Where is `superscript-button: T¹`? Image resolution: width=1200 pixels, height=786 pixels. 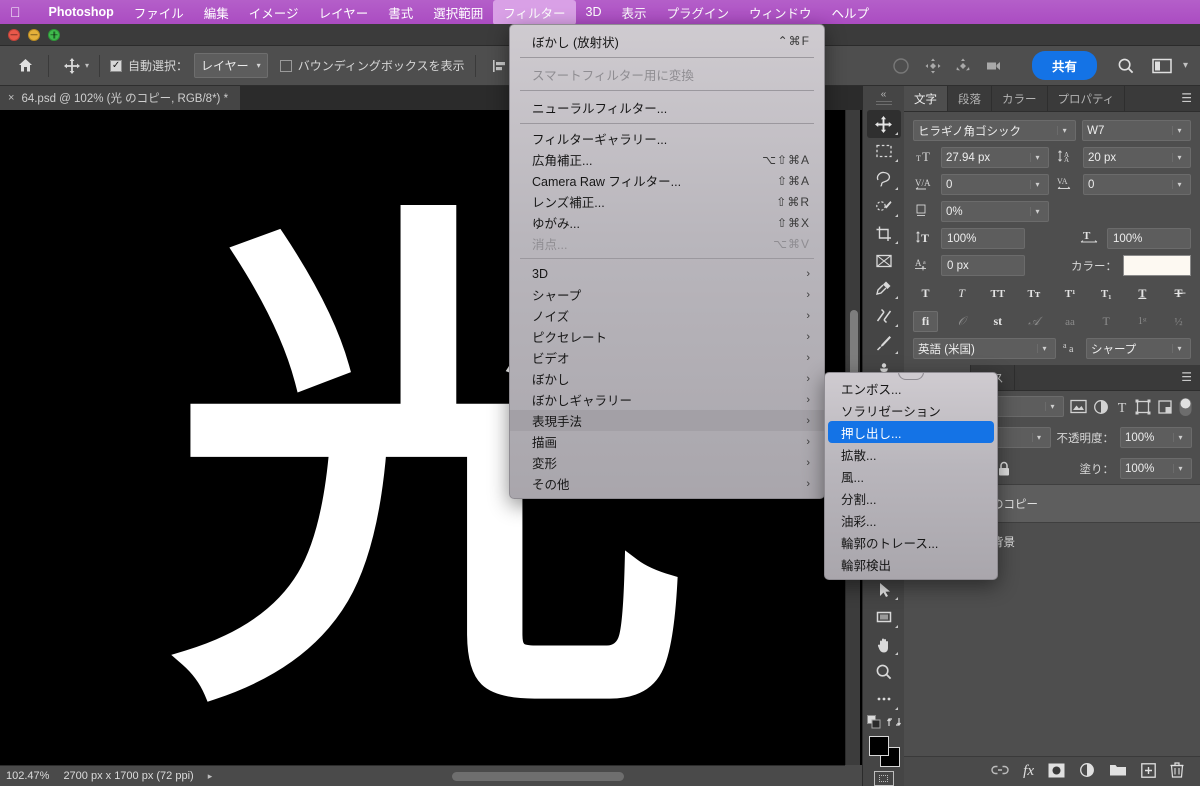 superscript-button: T¹ is located at coordinates (1070, 293).